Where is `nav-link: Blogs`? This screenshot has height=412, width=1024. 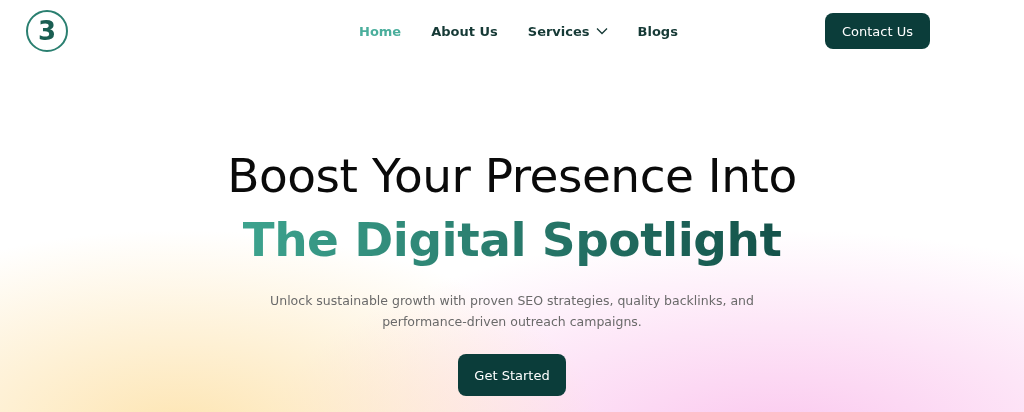 nav-link: Blogs is located at coordinates (657, 31).